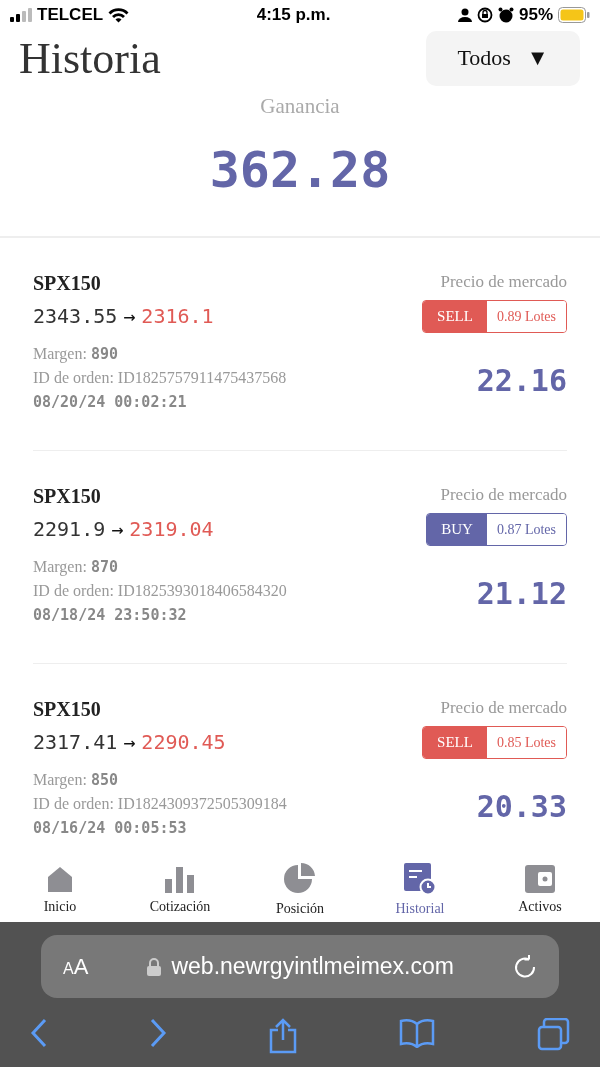 The height and width of the screenshot is (1067, 600). What do you see at coordinates (540, 879) in the screenshot?
I see `wallet-icon` at bounding box center [540, 879].